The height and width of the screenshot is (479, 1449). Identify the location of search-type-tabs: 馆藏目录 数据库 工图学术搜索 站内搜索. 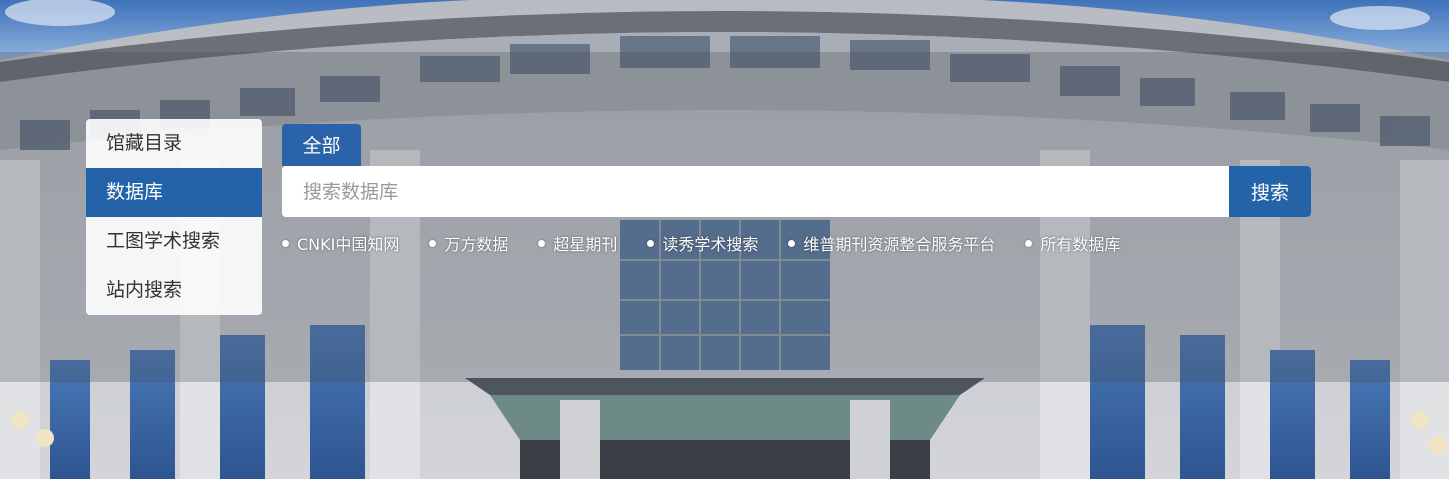
(174, 217).